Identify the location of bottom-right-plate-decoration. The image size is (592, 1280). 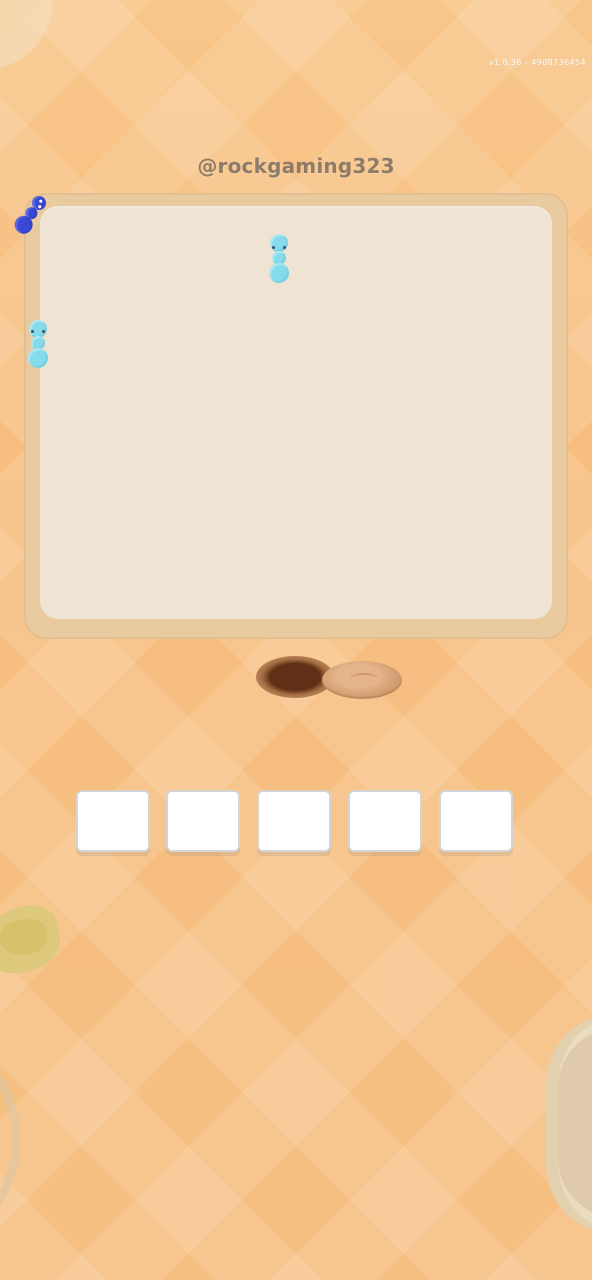
(569, 1124).